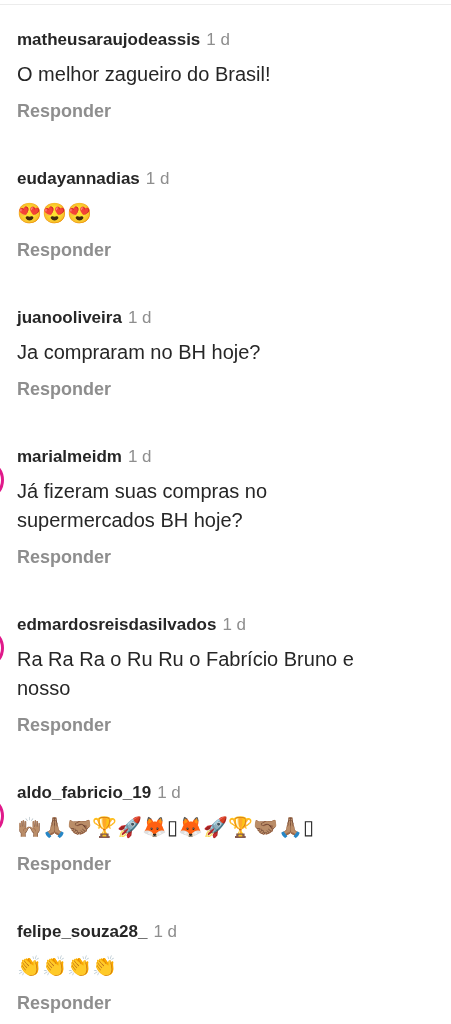 The height and width of the screenshot is (1024, 451). What do you see at coordinates (186, 674) in the screenshot?
I see `comment-text: Ra Ra Ra o Ru Ru o Fabrício Bruno e nosso` at bounding box center [186, 674].